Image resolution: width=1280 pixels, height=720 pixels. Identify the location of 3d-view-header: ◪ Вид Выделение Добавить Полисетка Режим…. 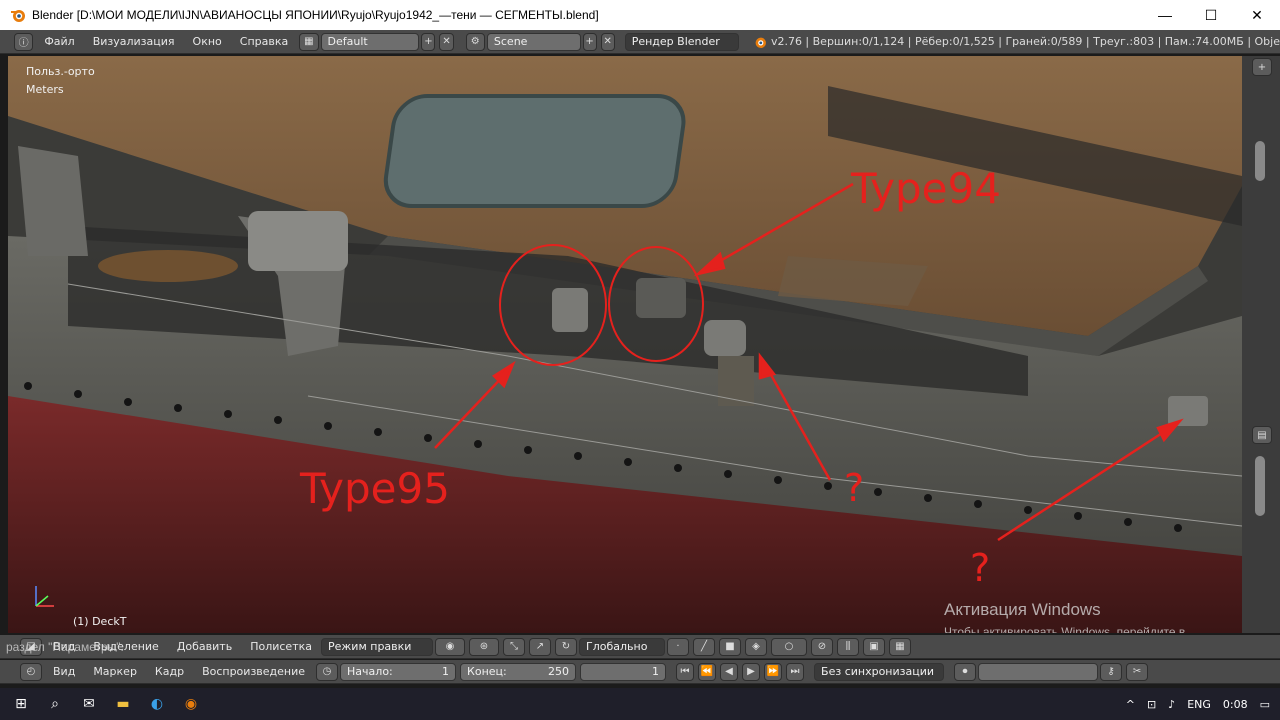
(640, 647).